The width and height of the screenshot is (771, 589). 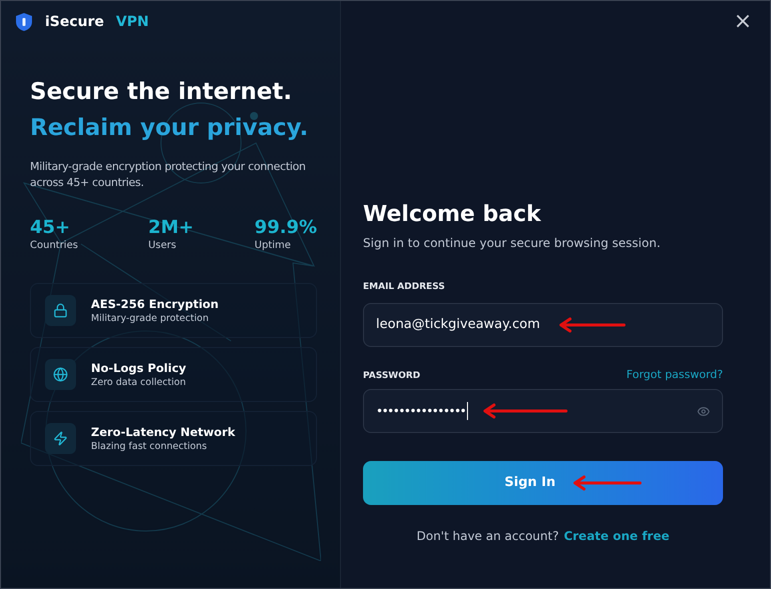 What do you see at coordinates (391, 376) in the screenshot?
I see `password-label: PASSWORD` at bounding box center [391, 376].